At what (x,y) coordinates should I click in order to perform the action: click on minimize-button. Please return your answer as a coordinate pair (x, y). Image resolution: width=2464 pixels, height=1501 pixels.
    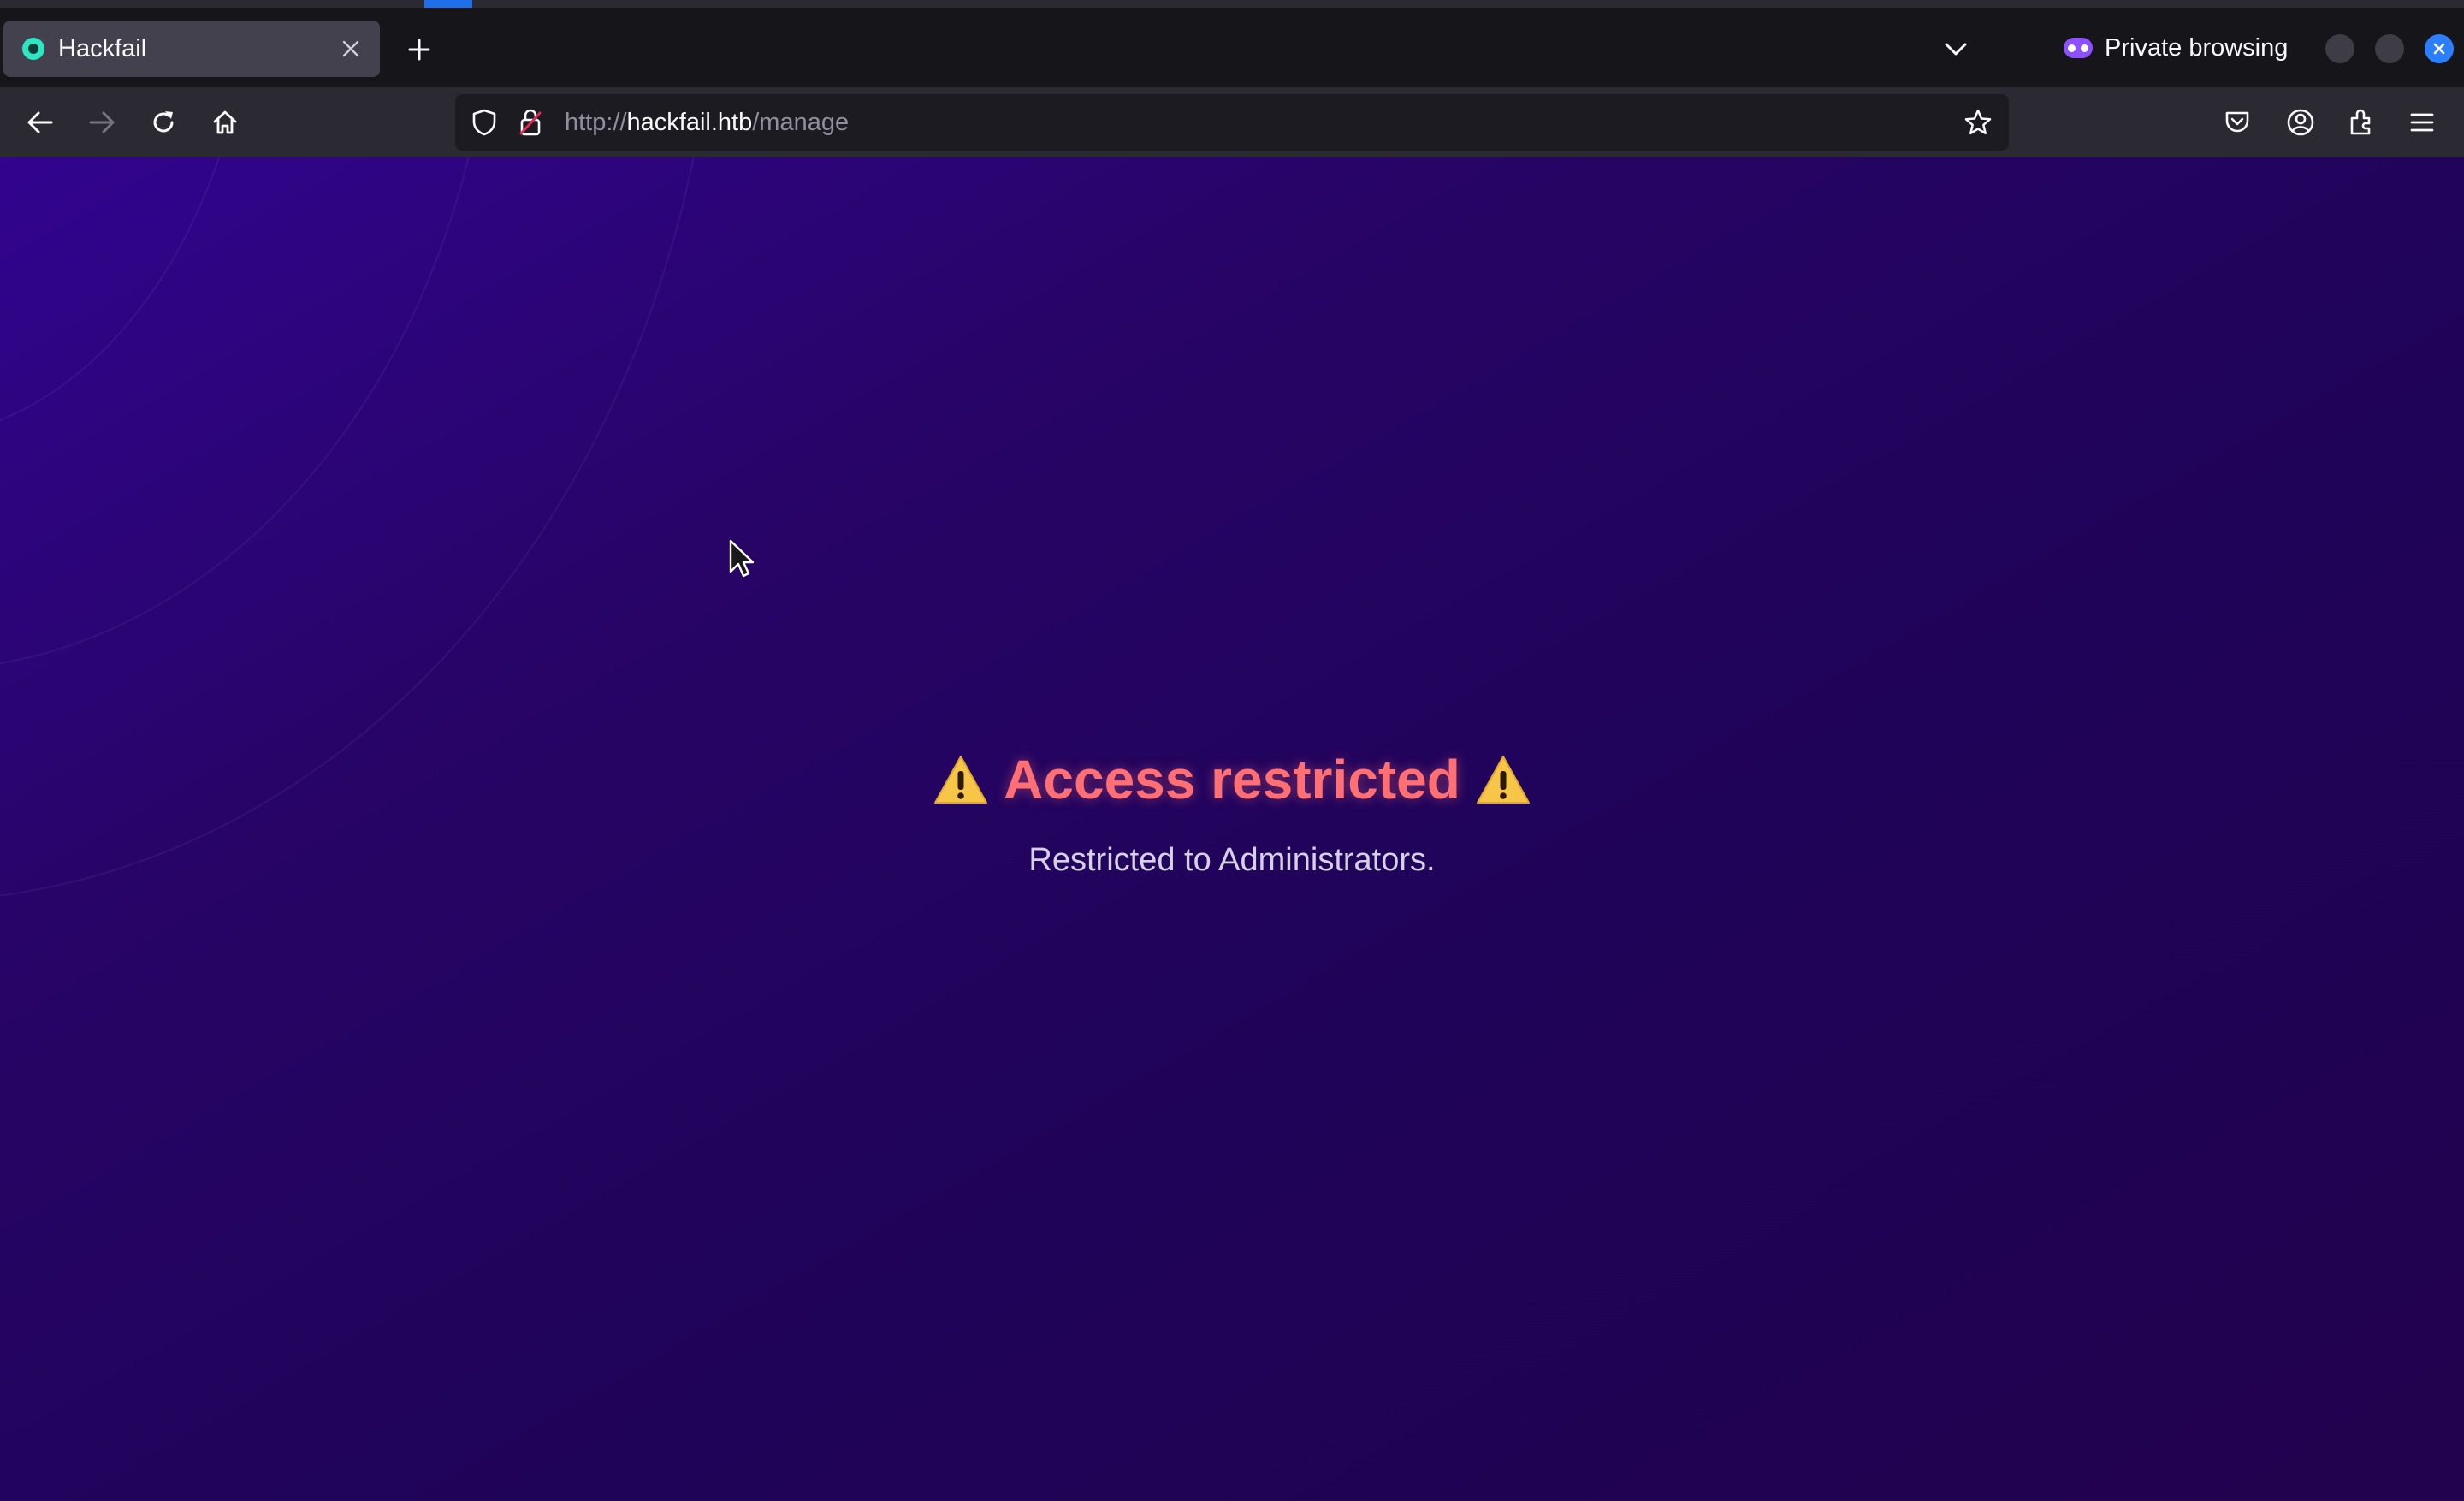
    Looking at the image, I should click on (2339, 48).